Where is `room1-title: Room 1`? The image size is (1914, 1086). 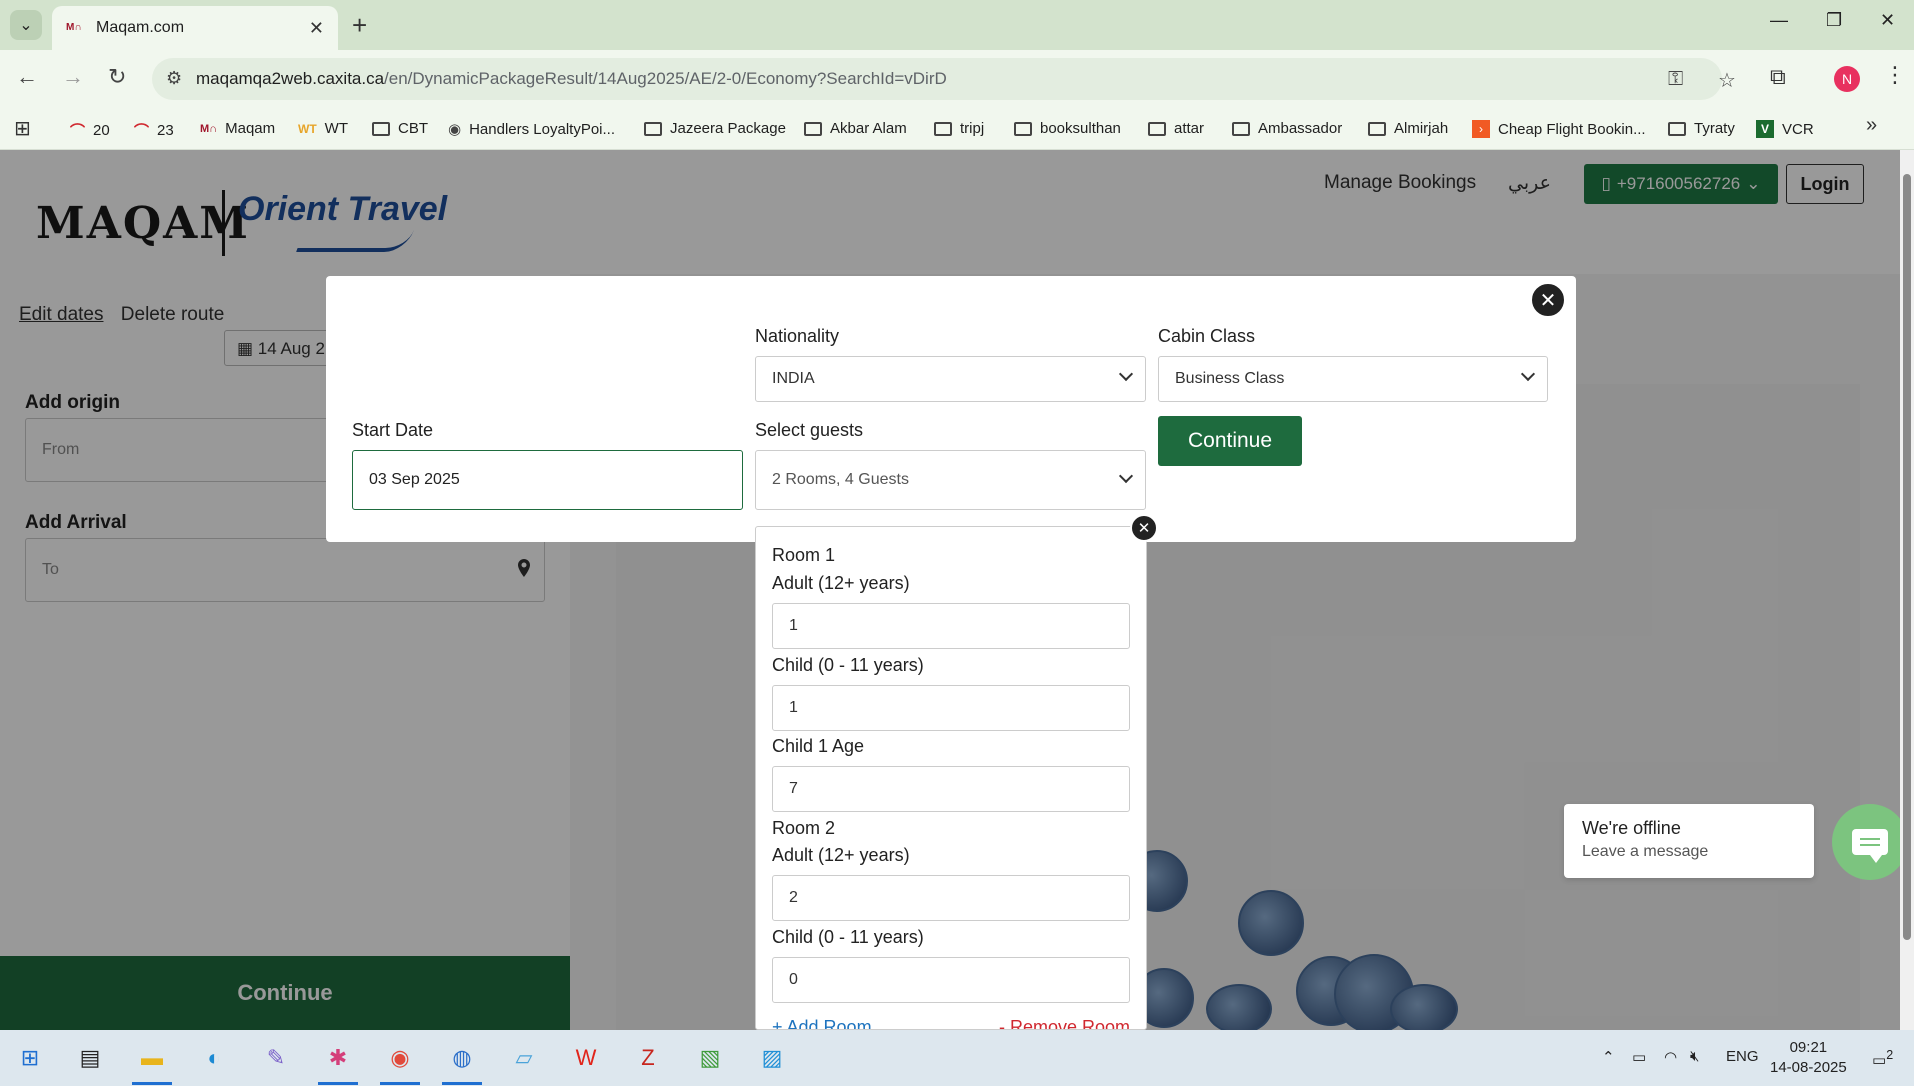
room1-title: Room 1 is located at coordinates (804, 555).